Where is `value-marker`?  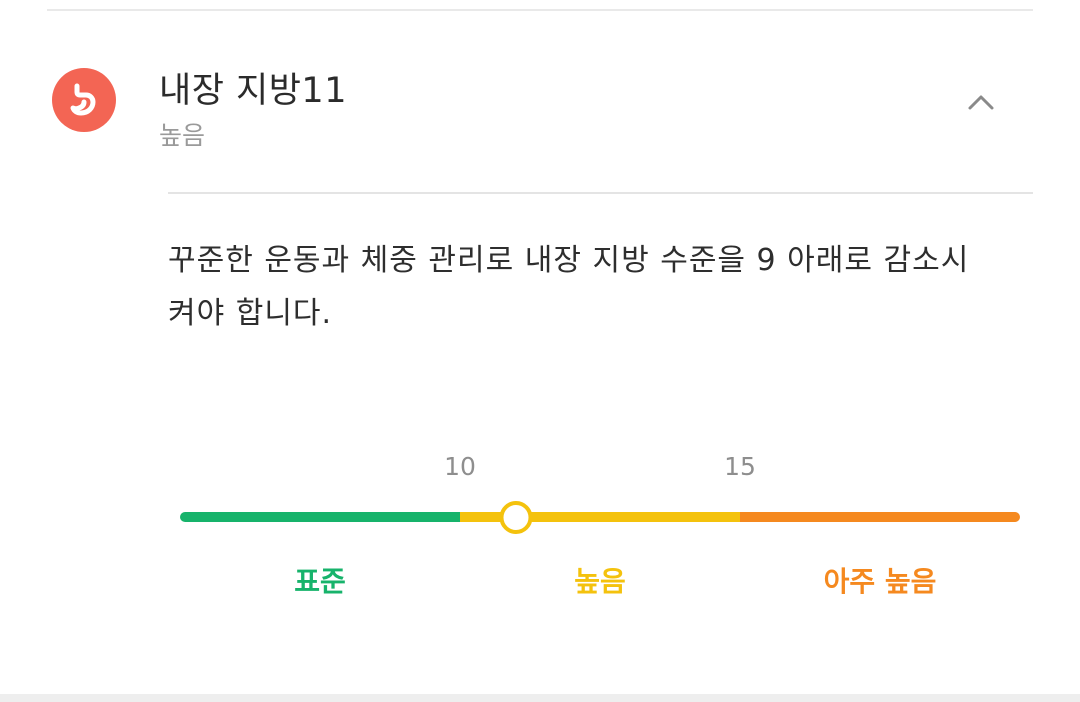 value-marker is located at coordinates (516, 517).